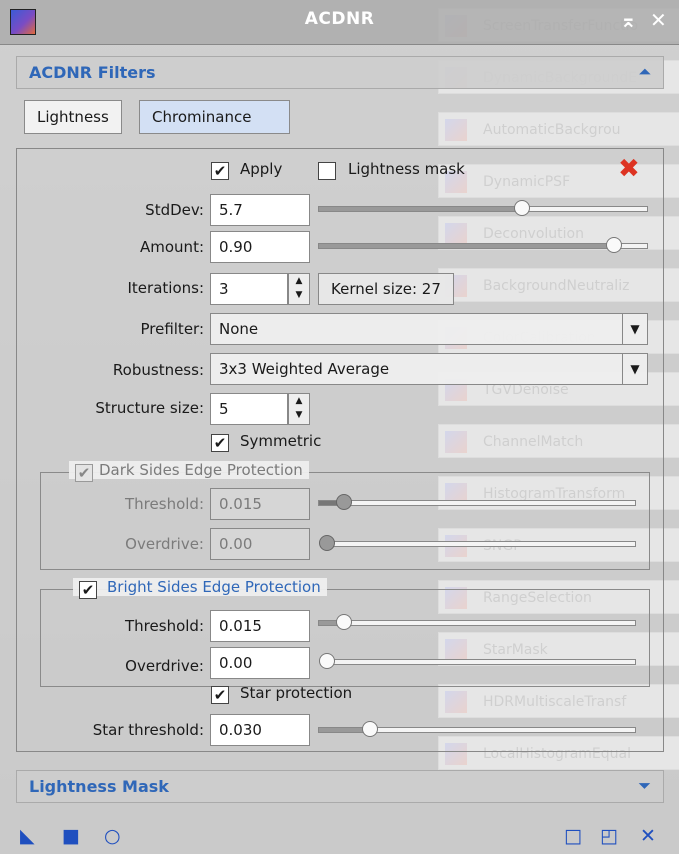 This screenshot has height=854, width=679. I want to click on prefilter-label: Prefilter:, so click(172, 329).